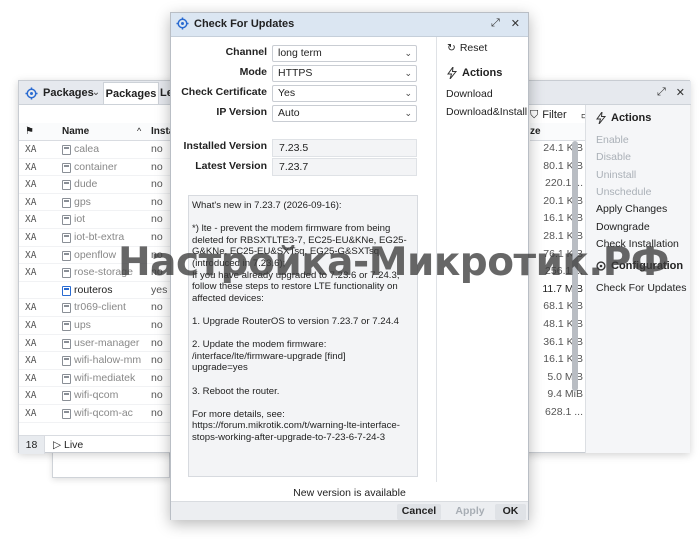  Describe the element at coordinates (86, 184) in the screenshot. I see `package-name: dude` at that location.